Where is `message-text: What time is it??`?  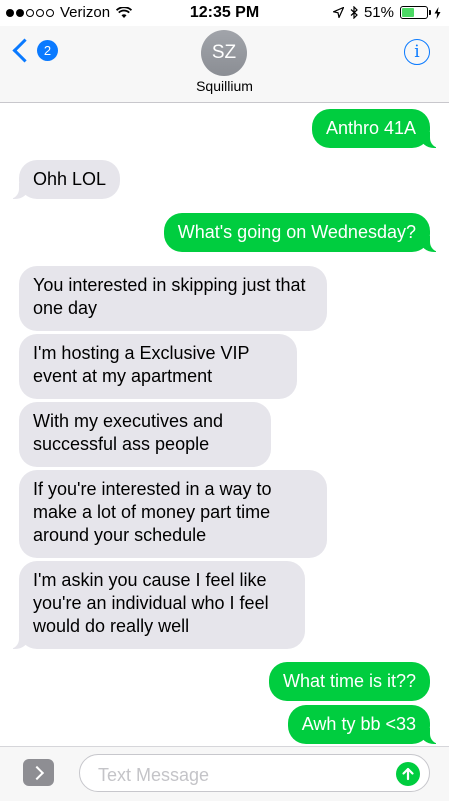
message-text: What time is it?? is located at coordinates (349, 681).